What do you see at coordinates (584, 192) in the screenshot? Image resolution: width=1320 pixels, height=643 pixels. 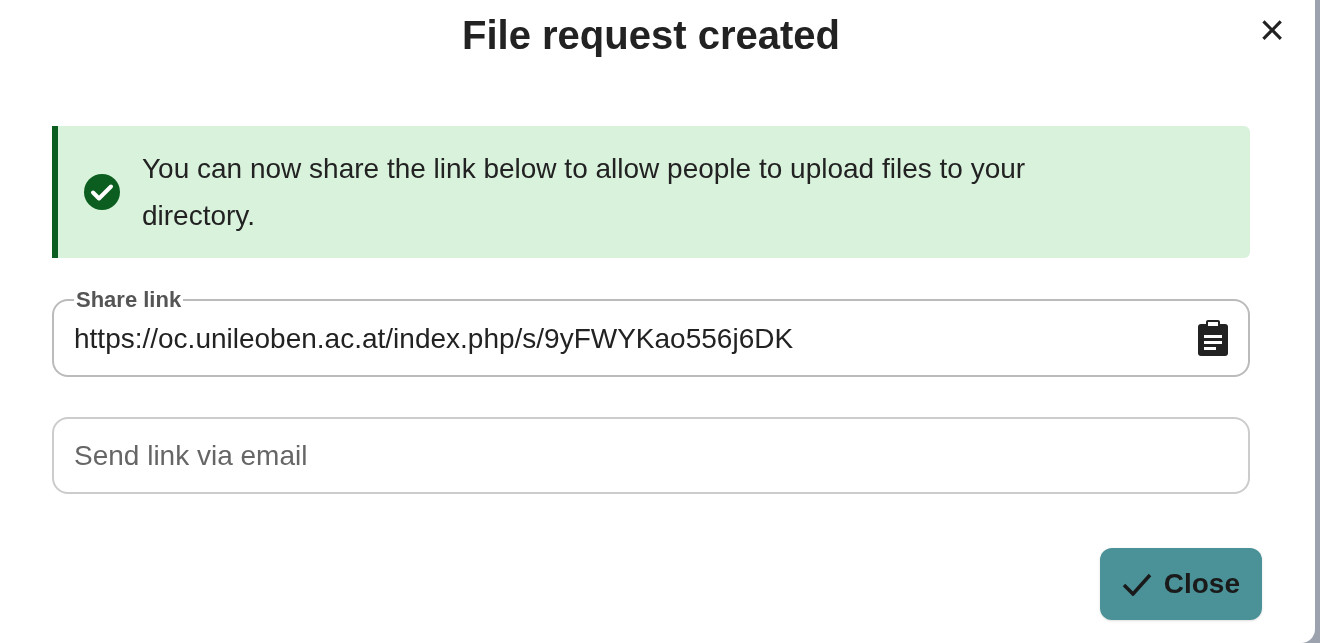 I see `alert-message: You can now share the link below to allow people to upload files to your directory.` at bounding box center [584, 192].